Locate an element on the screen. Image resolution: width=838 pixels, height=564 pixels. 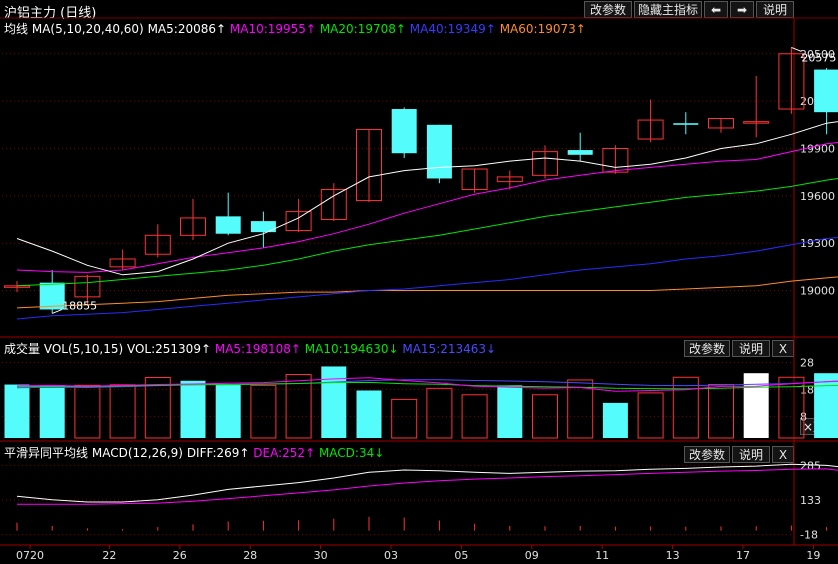
main-y-tick-label: 19000 is located at coordinates (817, 291).